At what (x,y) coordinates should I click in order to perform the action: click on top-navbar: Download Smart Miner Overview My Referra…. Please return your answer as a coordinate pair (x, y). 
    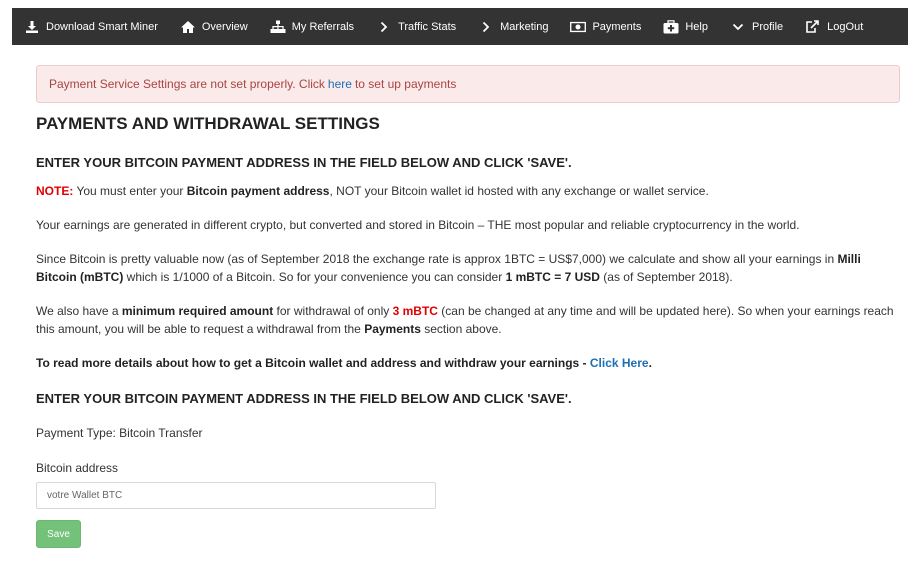
    Looking at the image, I should click on (460, 26).